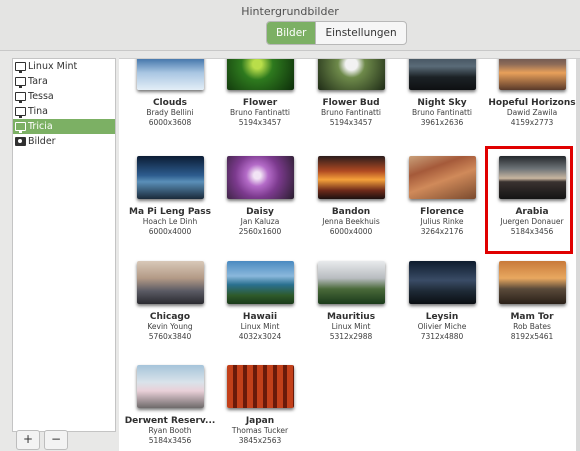  Describe the element at coordinates (351, 221) in the screenshot. I see `wallpaper-author: Jenna Beekhuis` at that location.